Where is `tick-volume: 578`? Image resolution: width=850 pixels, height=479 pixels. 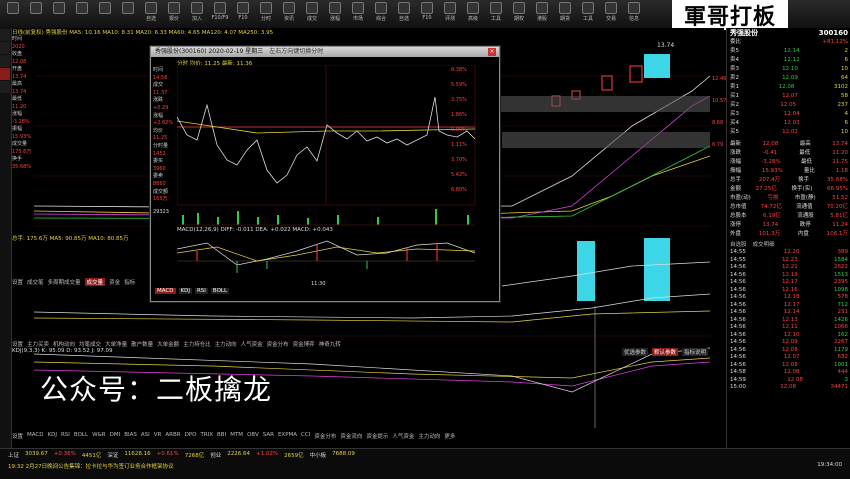 tick-volume: 578 is located at coordinates (842, 297).